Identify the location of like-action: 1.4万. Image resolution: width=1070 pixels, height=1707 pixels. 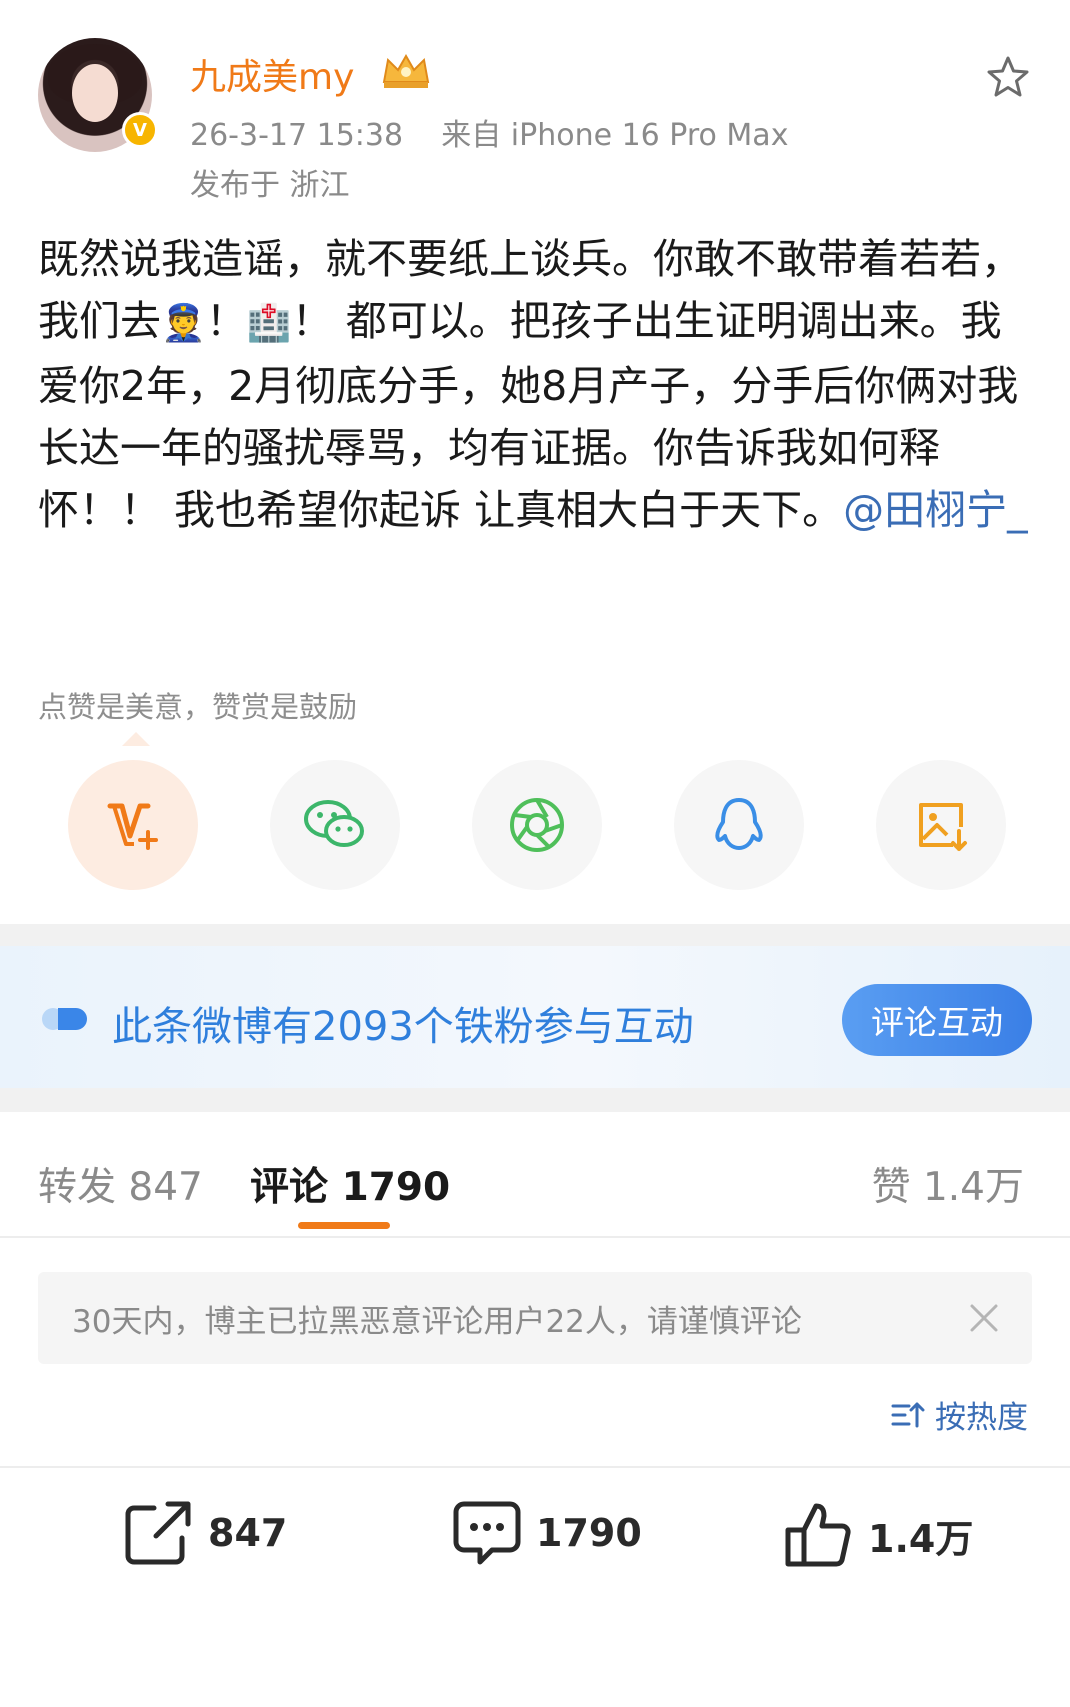
(878, 1535).